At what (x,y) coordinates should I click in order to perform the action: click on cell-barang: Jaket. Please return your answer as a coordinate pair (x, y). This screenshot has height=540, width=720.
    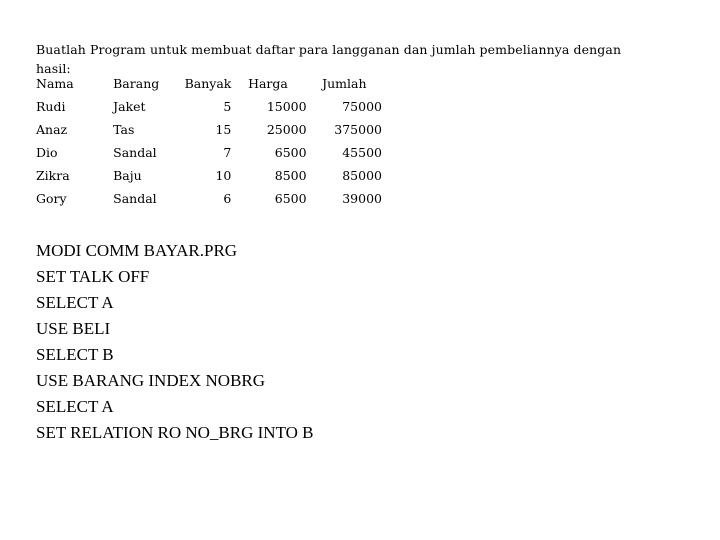
    Looking at the image, I should click on (129, 106).